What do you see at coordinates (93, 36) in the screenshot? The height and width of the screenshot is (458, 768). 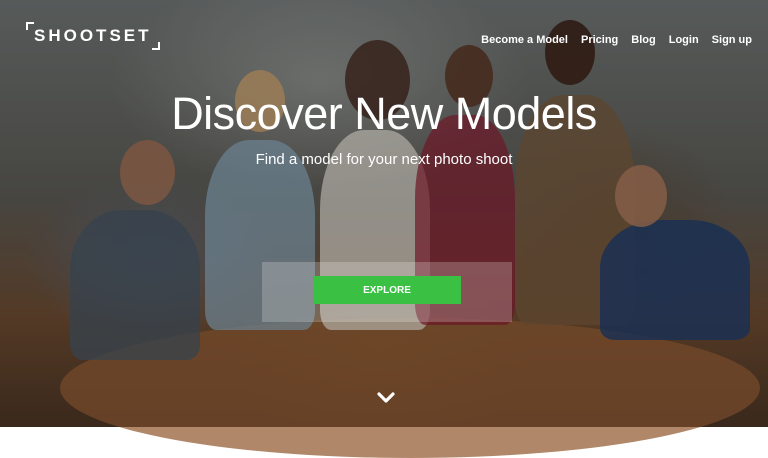 I see `shootset-logo: SHOOTSET` at bounding box center [93, 36].